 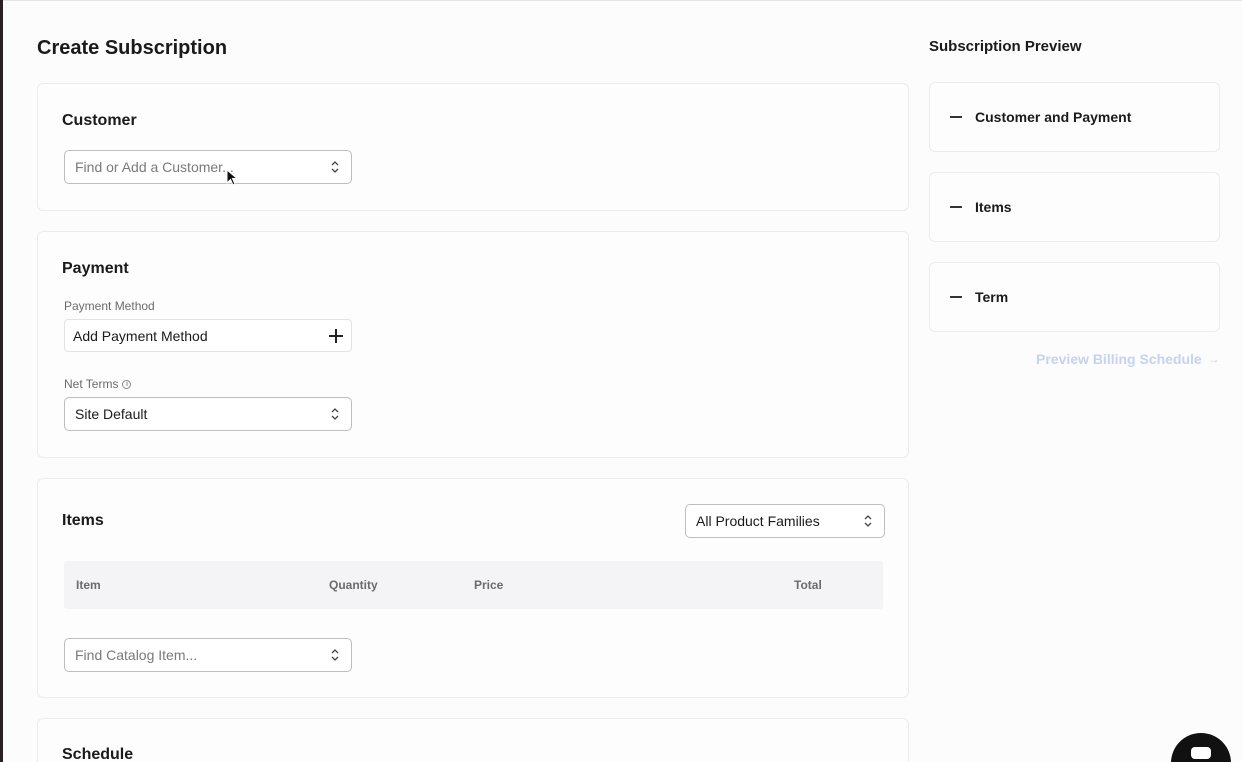 What do you see at coordinates (132, 48) in the screenshot?
I see `page-title: Create Subscription` at bounding box center [132, 48].